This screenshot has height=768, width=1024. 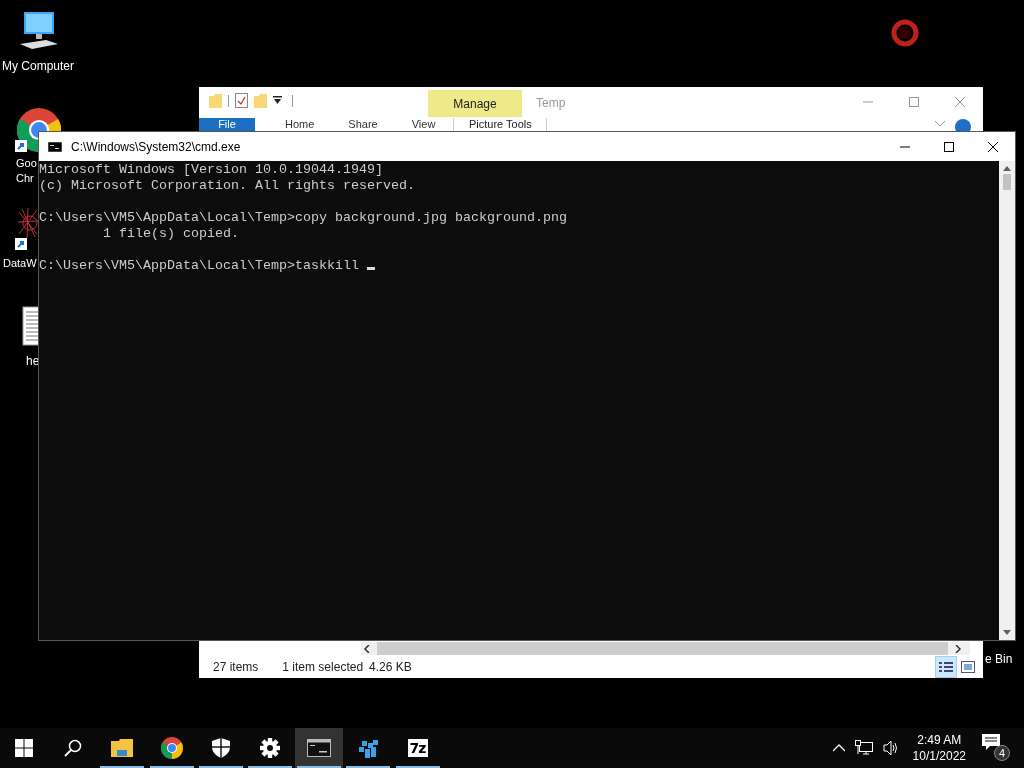 I want to click on window-title: C:\Windows\System32\cmd.exe, so click(x=156, y=146).